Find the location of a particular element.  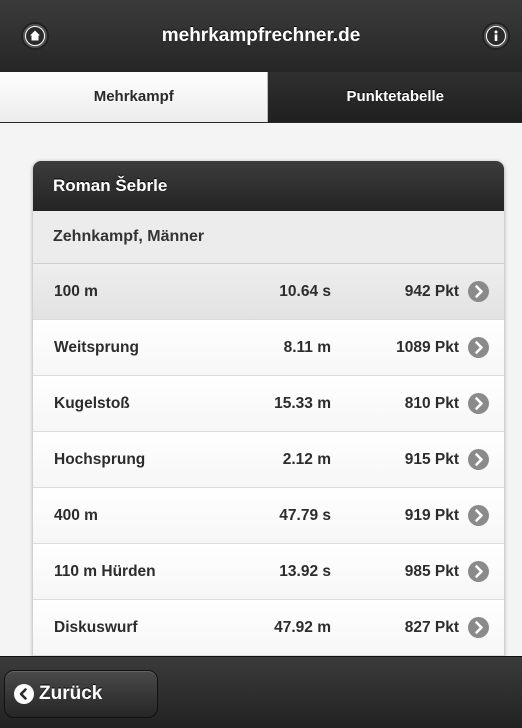

discipline-label: 100 m is located at coordinates (76, 291).